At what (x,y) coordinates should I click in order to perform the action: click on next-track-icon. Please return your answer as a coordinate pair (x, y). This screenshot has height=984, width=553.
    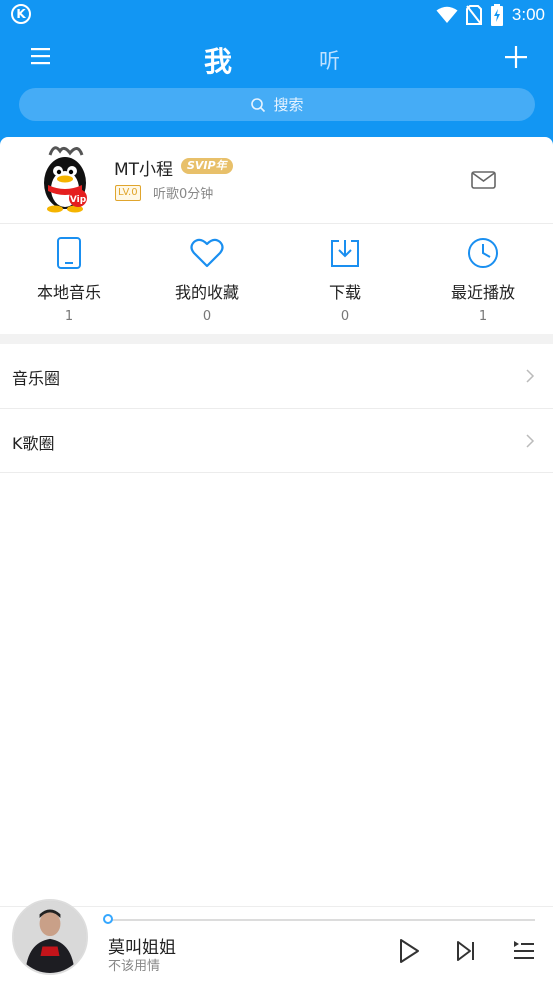
    Looking at the image, I should click on (466, 951).